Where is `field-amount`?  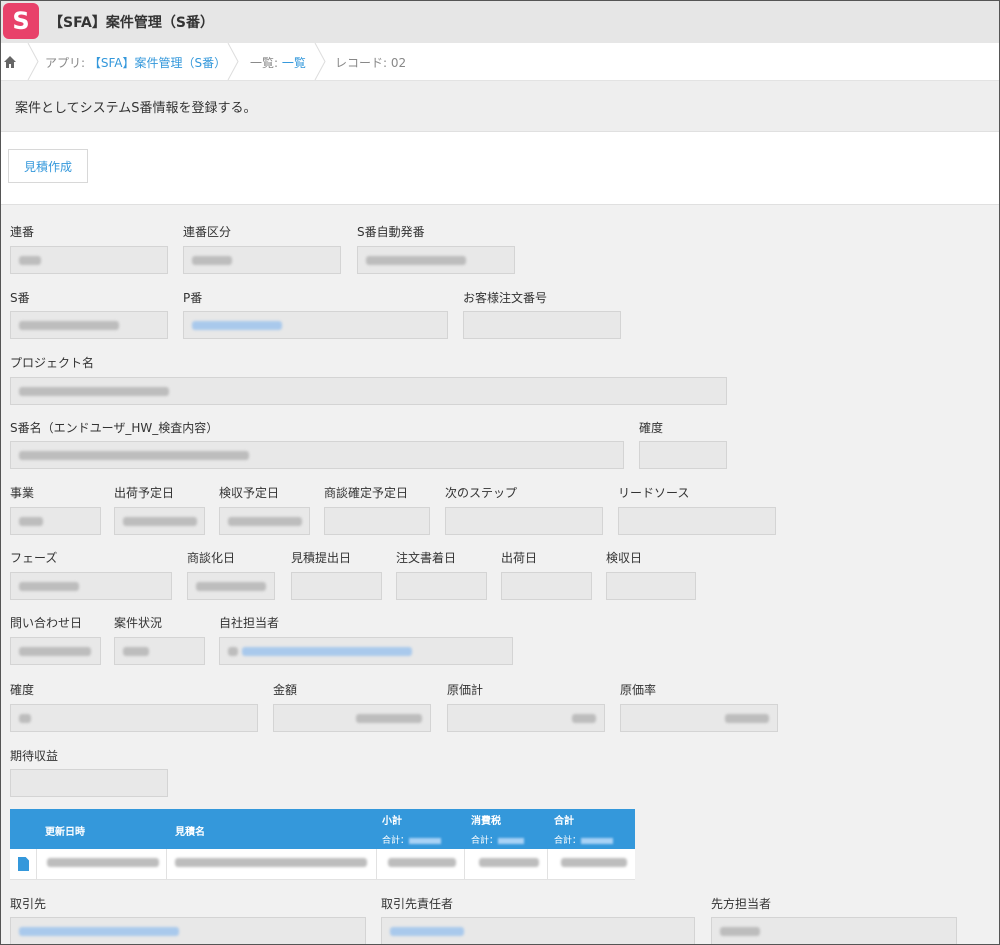
field-amount is located at coordinates (352, 718).